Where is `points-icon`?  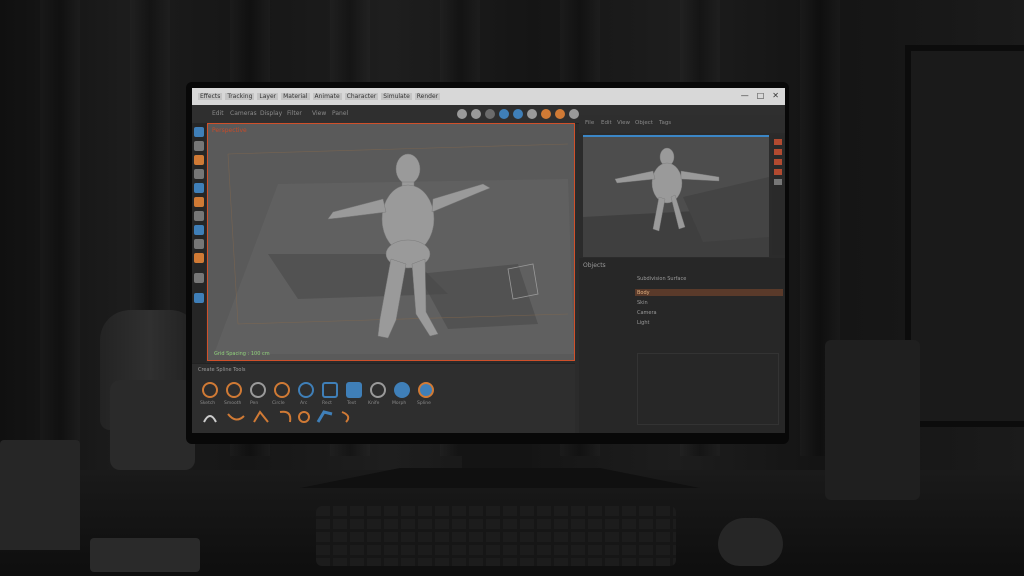
points-icon is located at coordinates (199, 188).